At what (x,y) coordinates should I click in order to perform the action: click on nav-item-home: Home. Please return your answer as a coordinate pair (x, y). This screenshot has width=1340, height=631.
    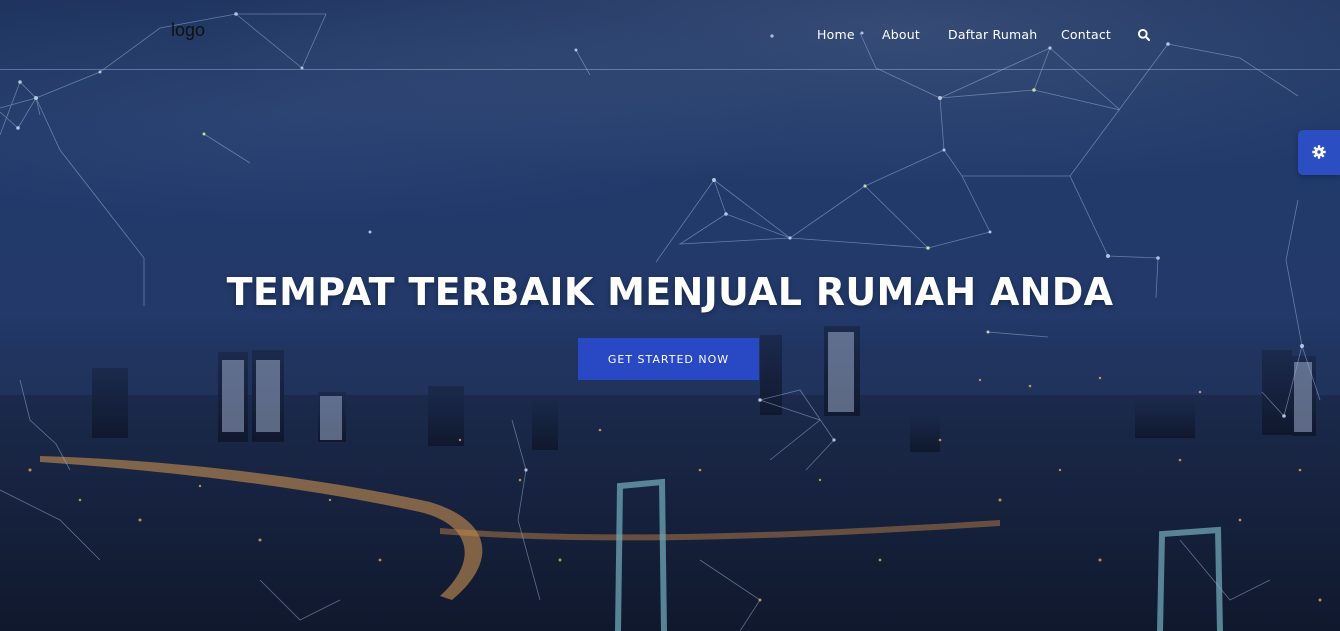
    Looking at the image, I should click on (836, 34).